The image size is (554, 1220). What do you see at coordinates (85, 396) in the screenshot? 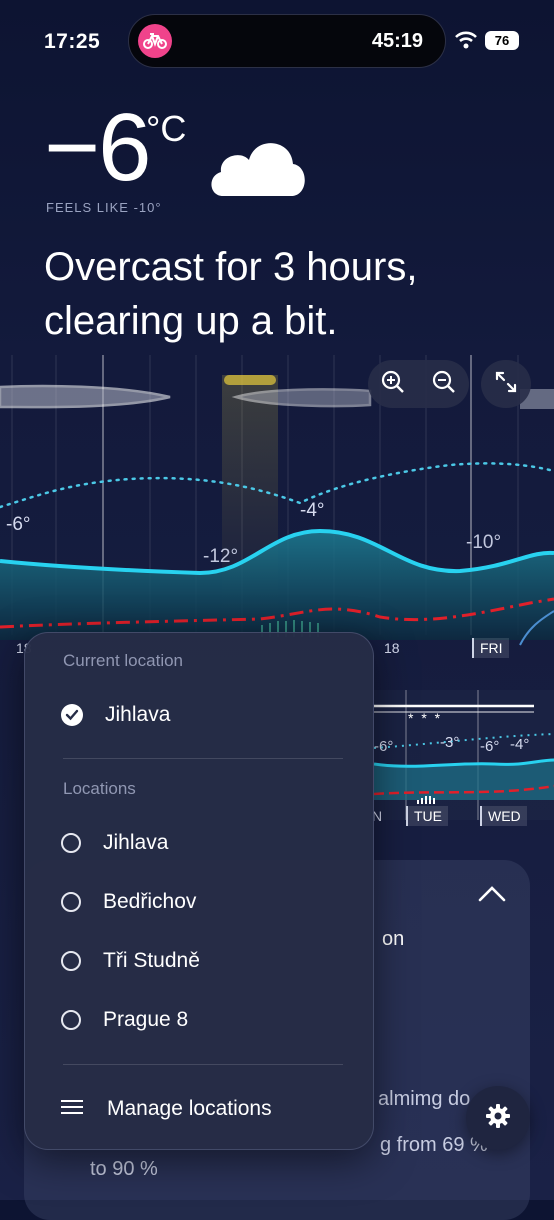
I see `cloud-band` at bounding box center [85, 396].